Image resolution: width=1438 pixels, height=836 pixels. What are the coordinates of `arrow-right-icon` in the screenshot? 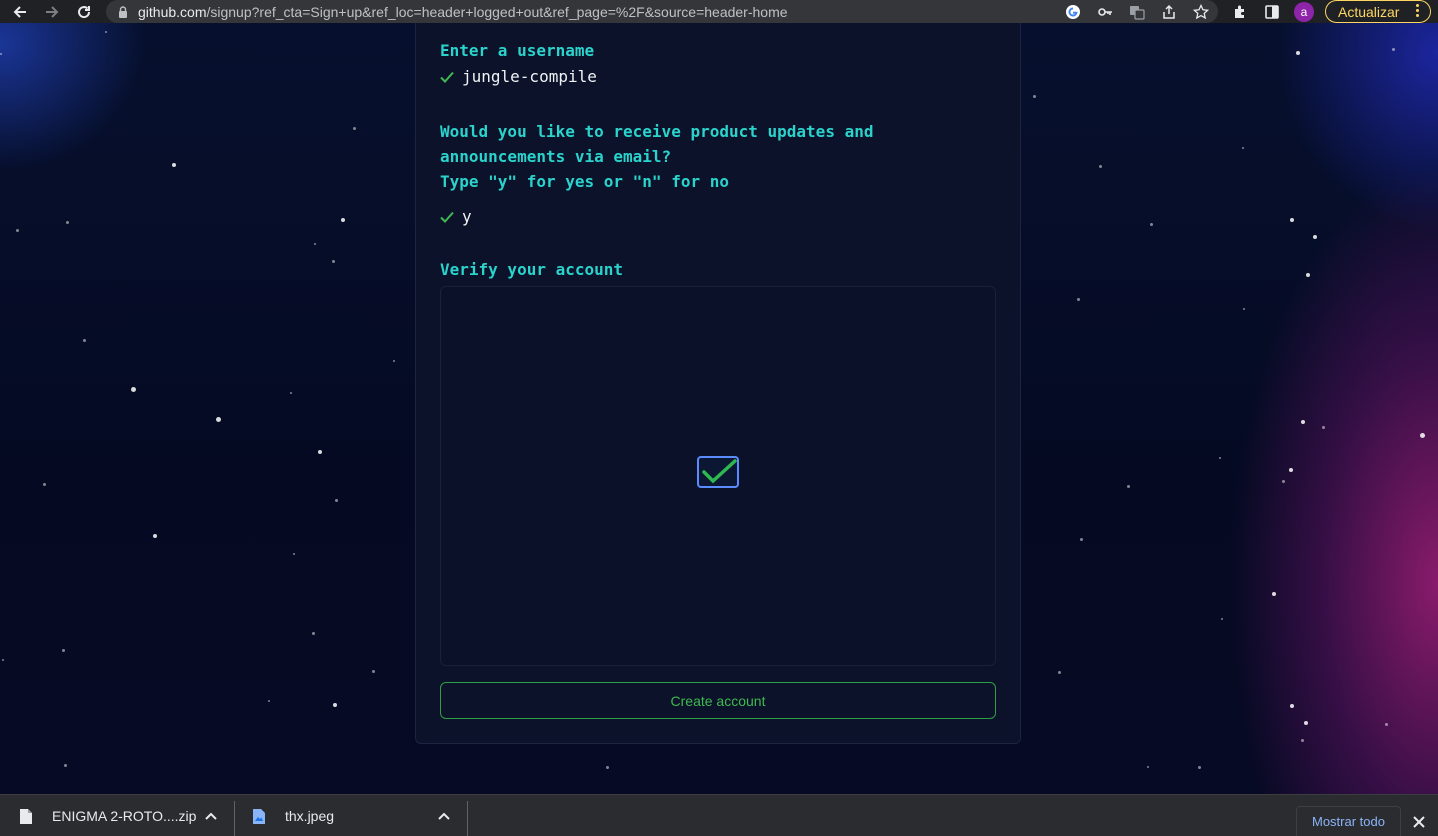 It's located at (52, 11).